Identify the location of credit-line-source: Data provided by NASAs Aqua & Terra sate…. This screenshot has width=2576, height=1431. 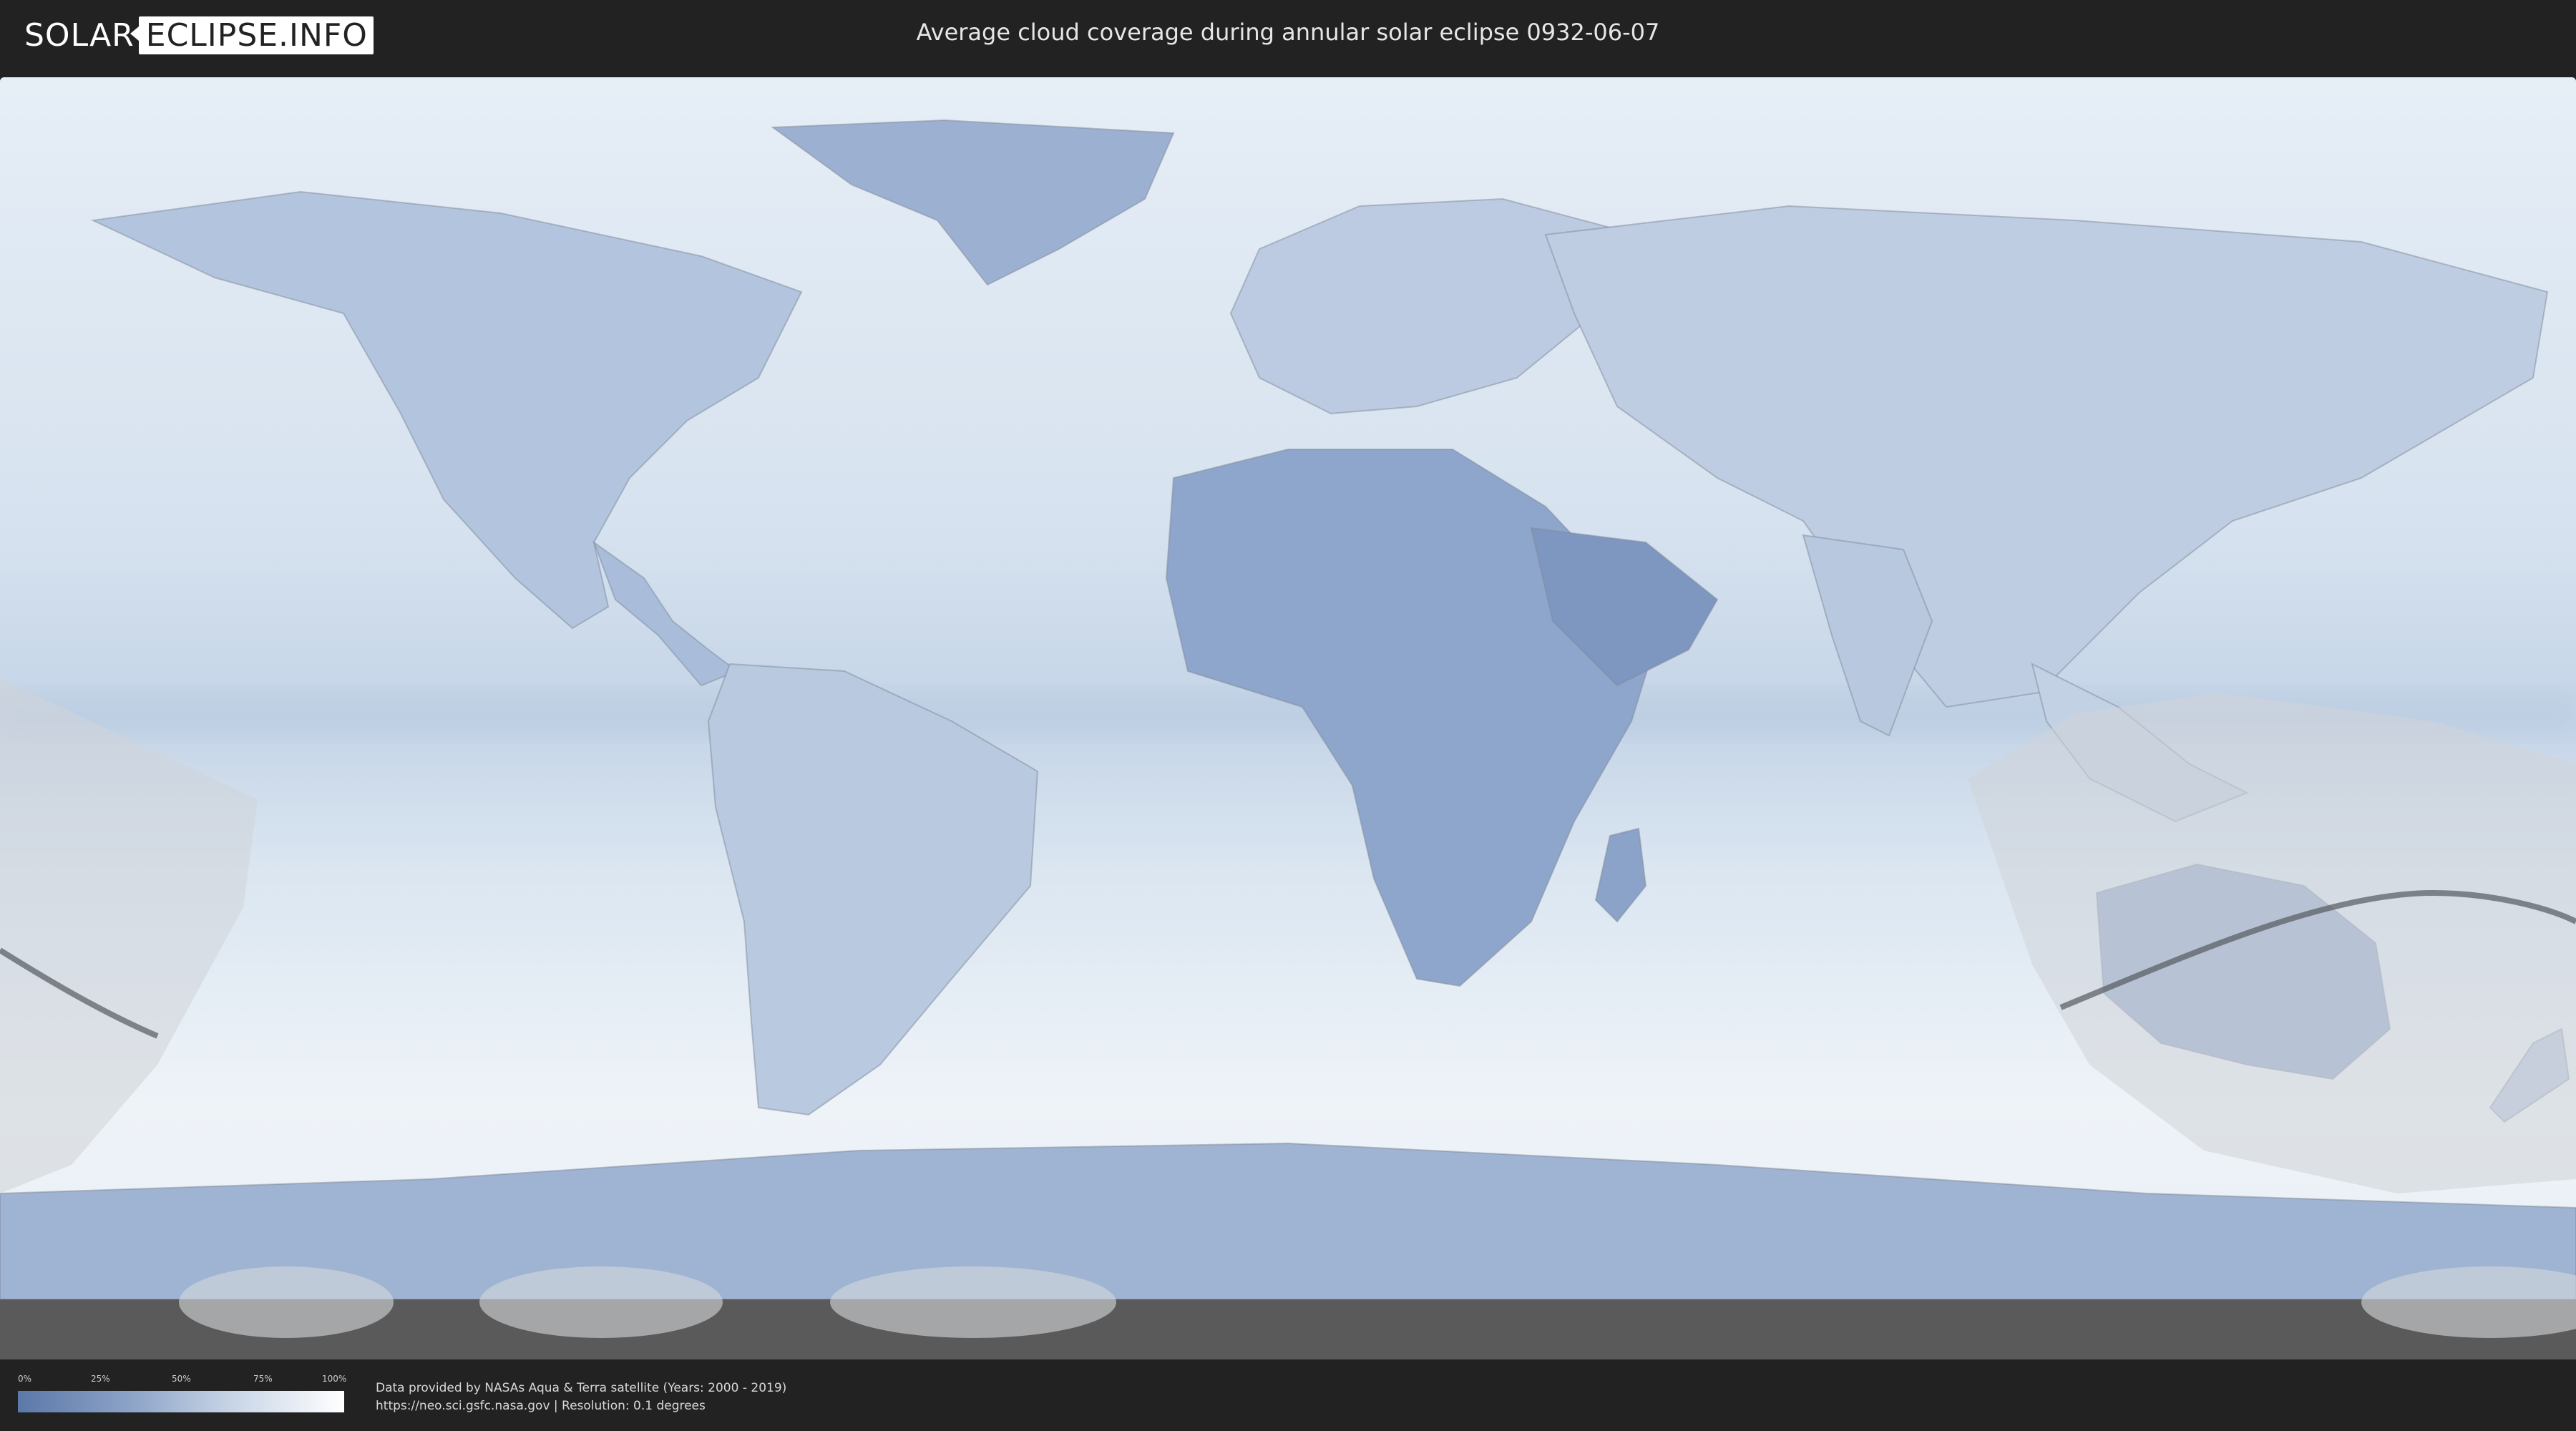
(581, 1388).